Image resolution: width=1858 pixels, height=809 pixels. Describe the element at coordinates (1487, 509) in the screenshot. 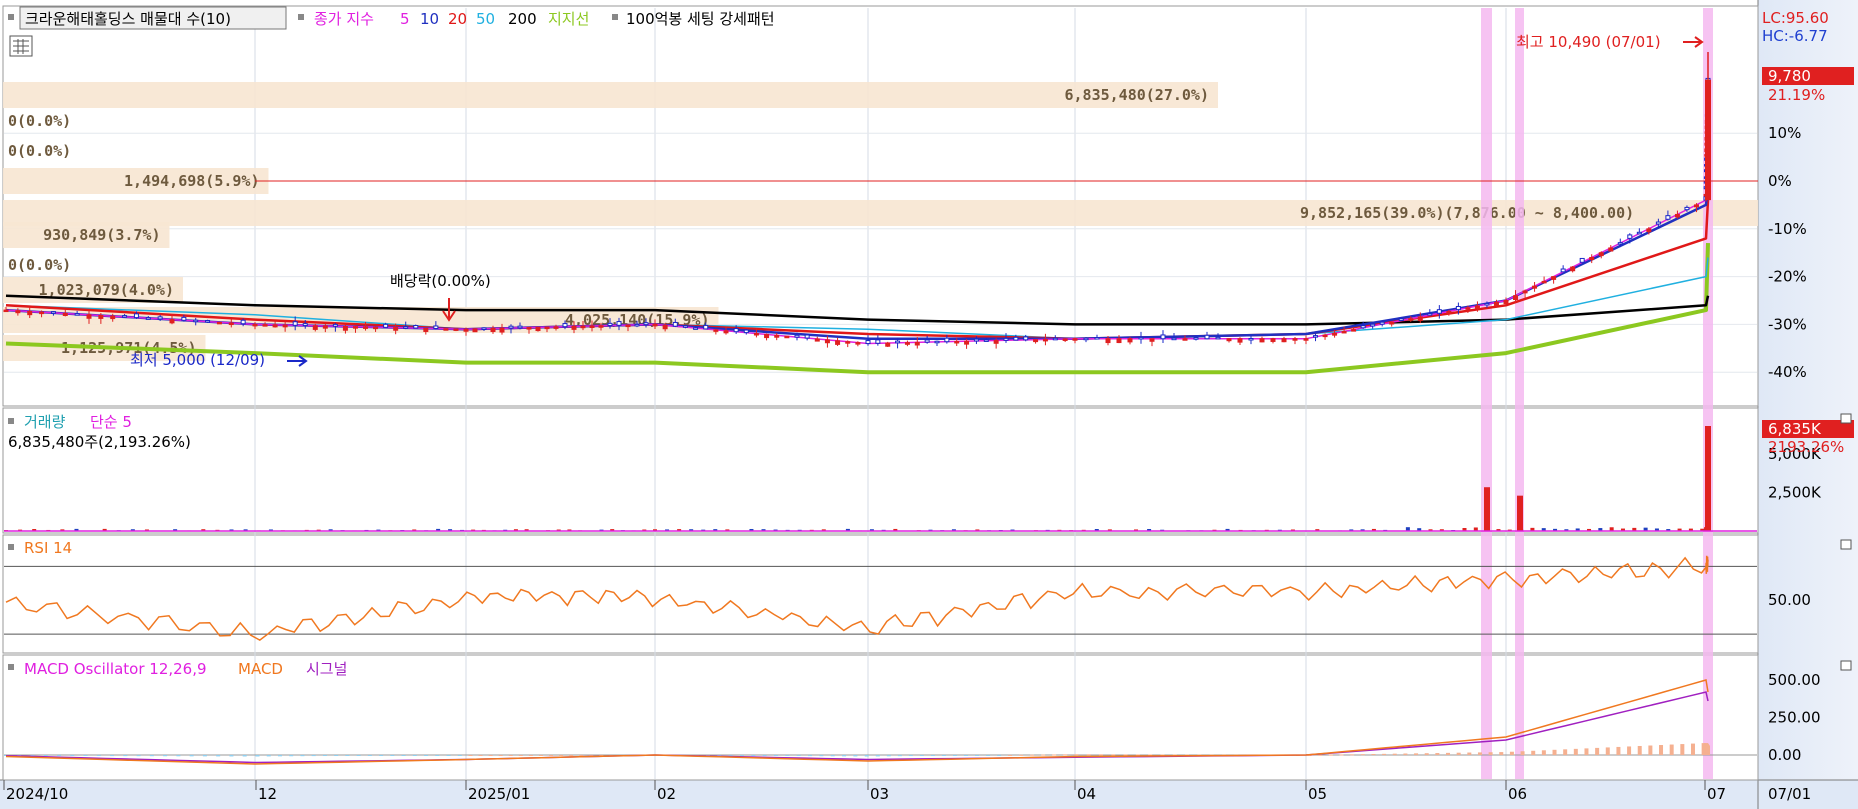

I see `volume-spike-bar` at that location.